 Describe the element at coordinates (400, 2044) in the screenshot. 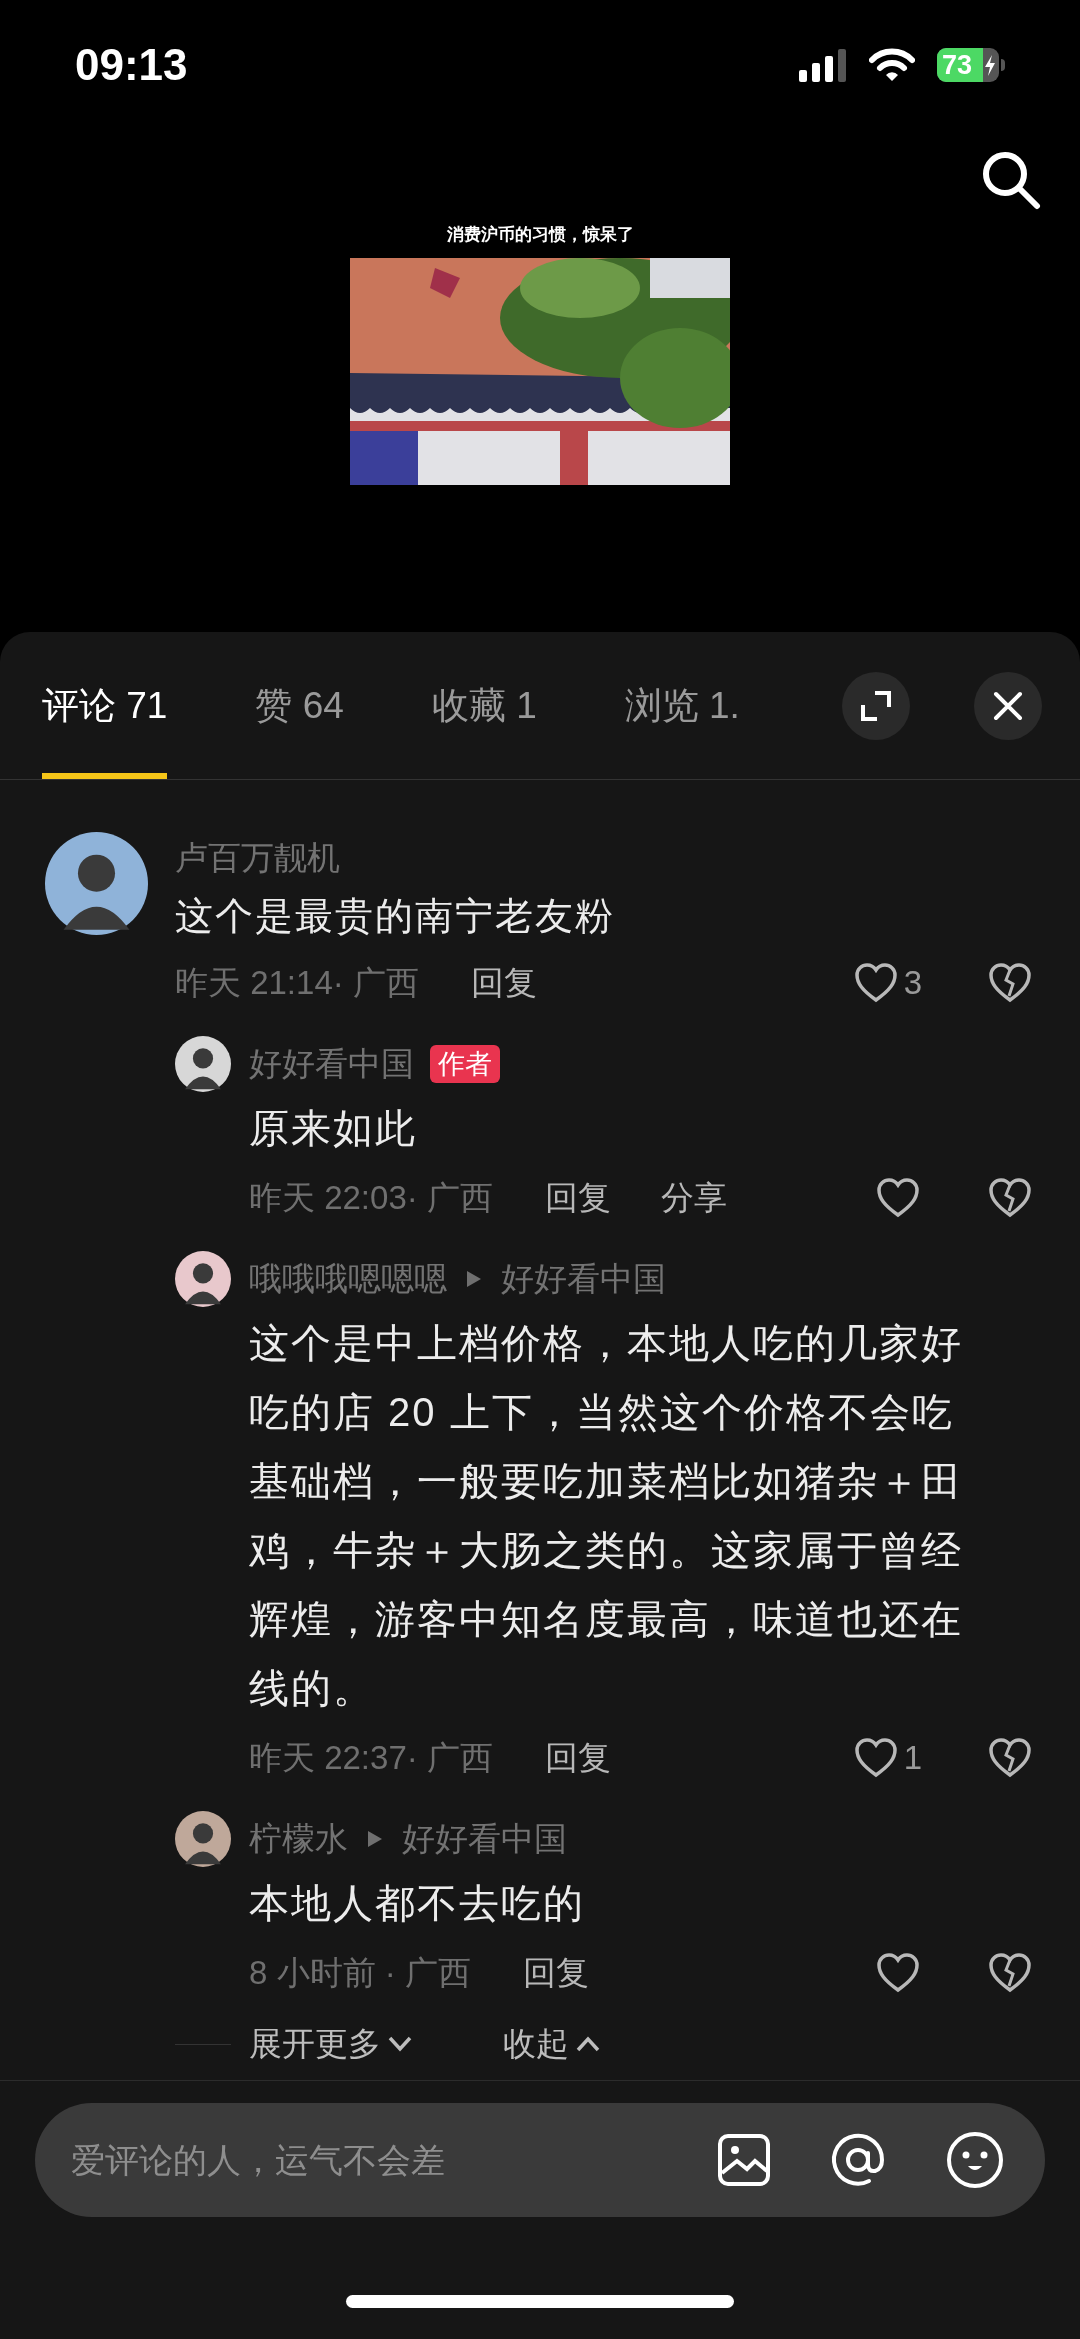

I see `chevron-down-icon` at that location.